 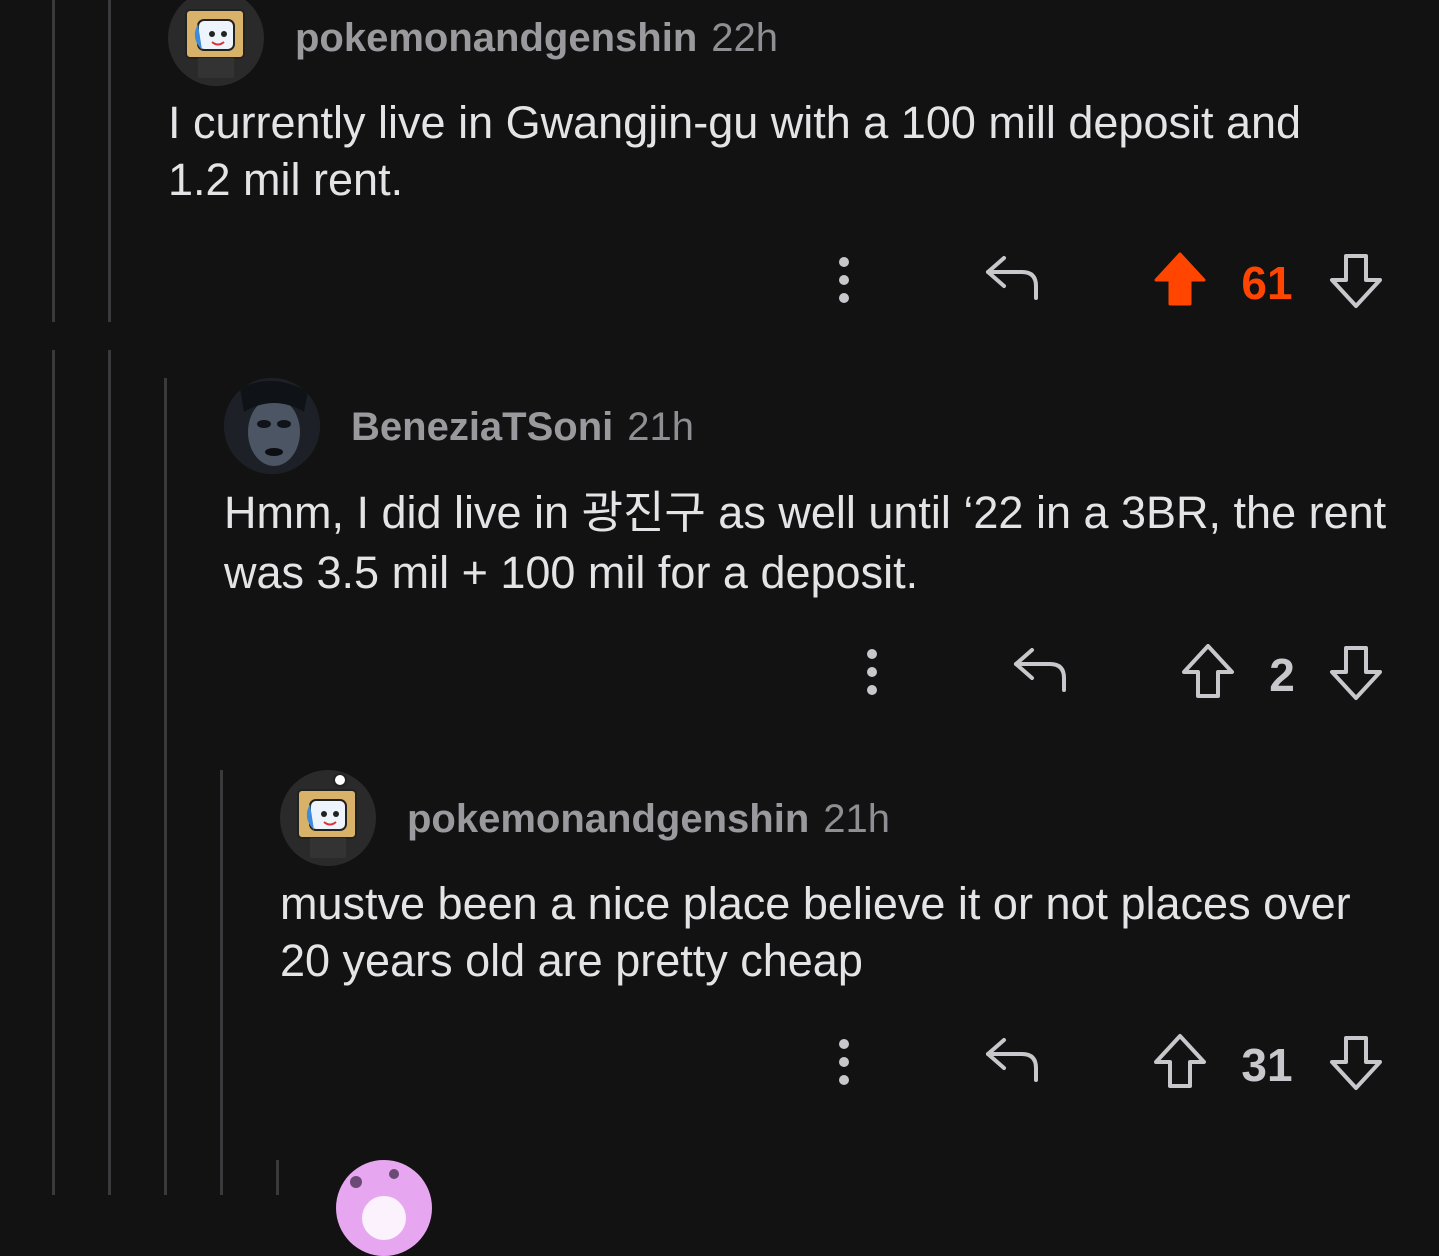 I want to click on snoo-icon, so click(x=378, y=1204).